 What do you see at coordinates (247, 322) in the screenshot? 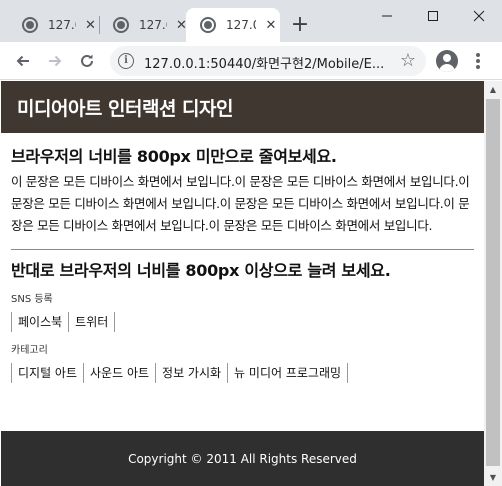
I see `sns-nav: 페이스북 트위터` at bounding box center [247, 322].